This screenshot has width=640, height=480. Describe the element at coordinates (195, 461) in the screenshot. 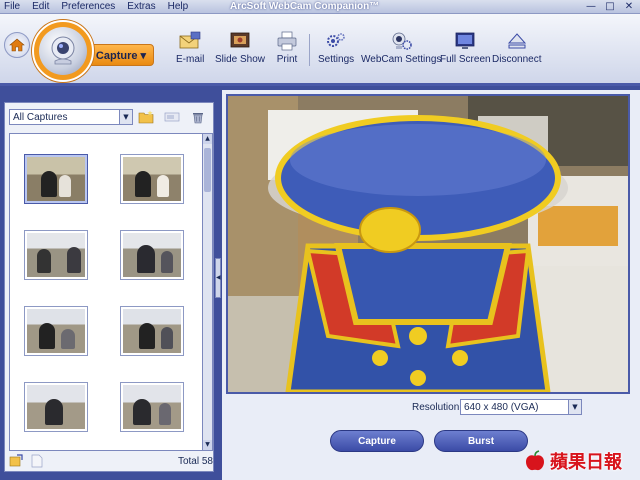

I see `total-captures-label: Total 58` at that location.